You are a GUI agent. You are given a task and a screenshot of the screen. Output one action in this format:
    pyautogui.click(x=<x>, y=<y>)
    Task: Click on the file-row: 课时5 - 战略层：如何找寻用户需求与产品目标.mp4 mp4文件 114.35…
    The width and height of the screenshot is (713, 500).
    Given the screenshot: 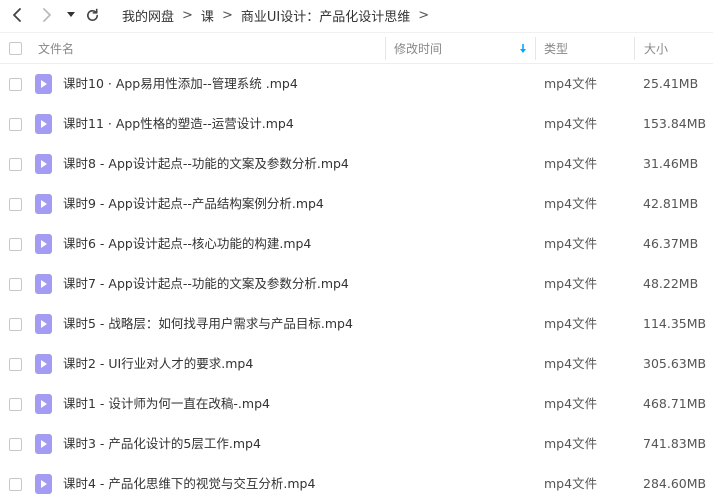 What is the action you would take?
    pyautogui.click(x=356, y=324)
    